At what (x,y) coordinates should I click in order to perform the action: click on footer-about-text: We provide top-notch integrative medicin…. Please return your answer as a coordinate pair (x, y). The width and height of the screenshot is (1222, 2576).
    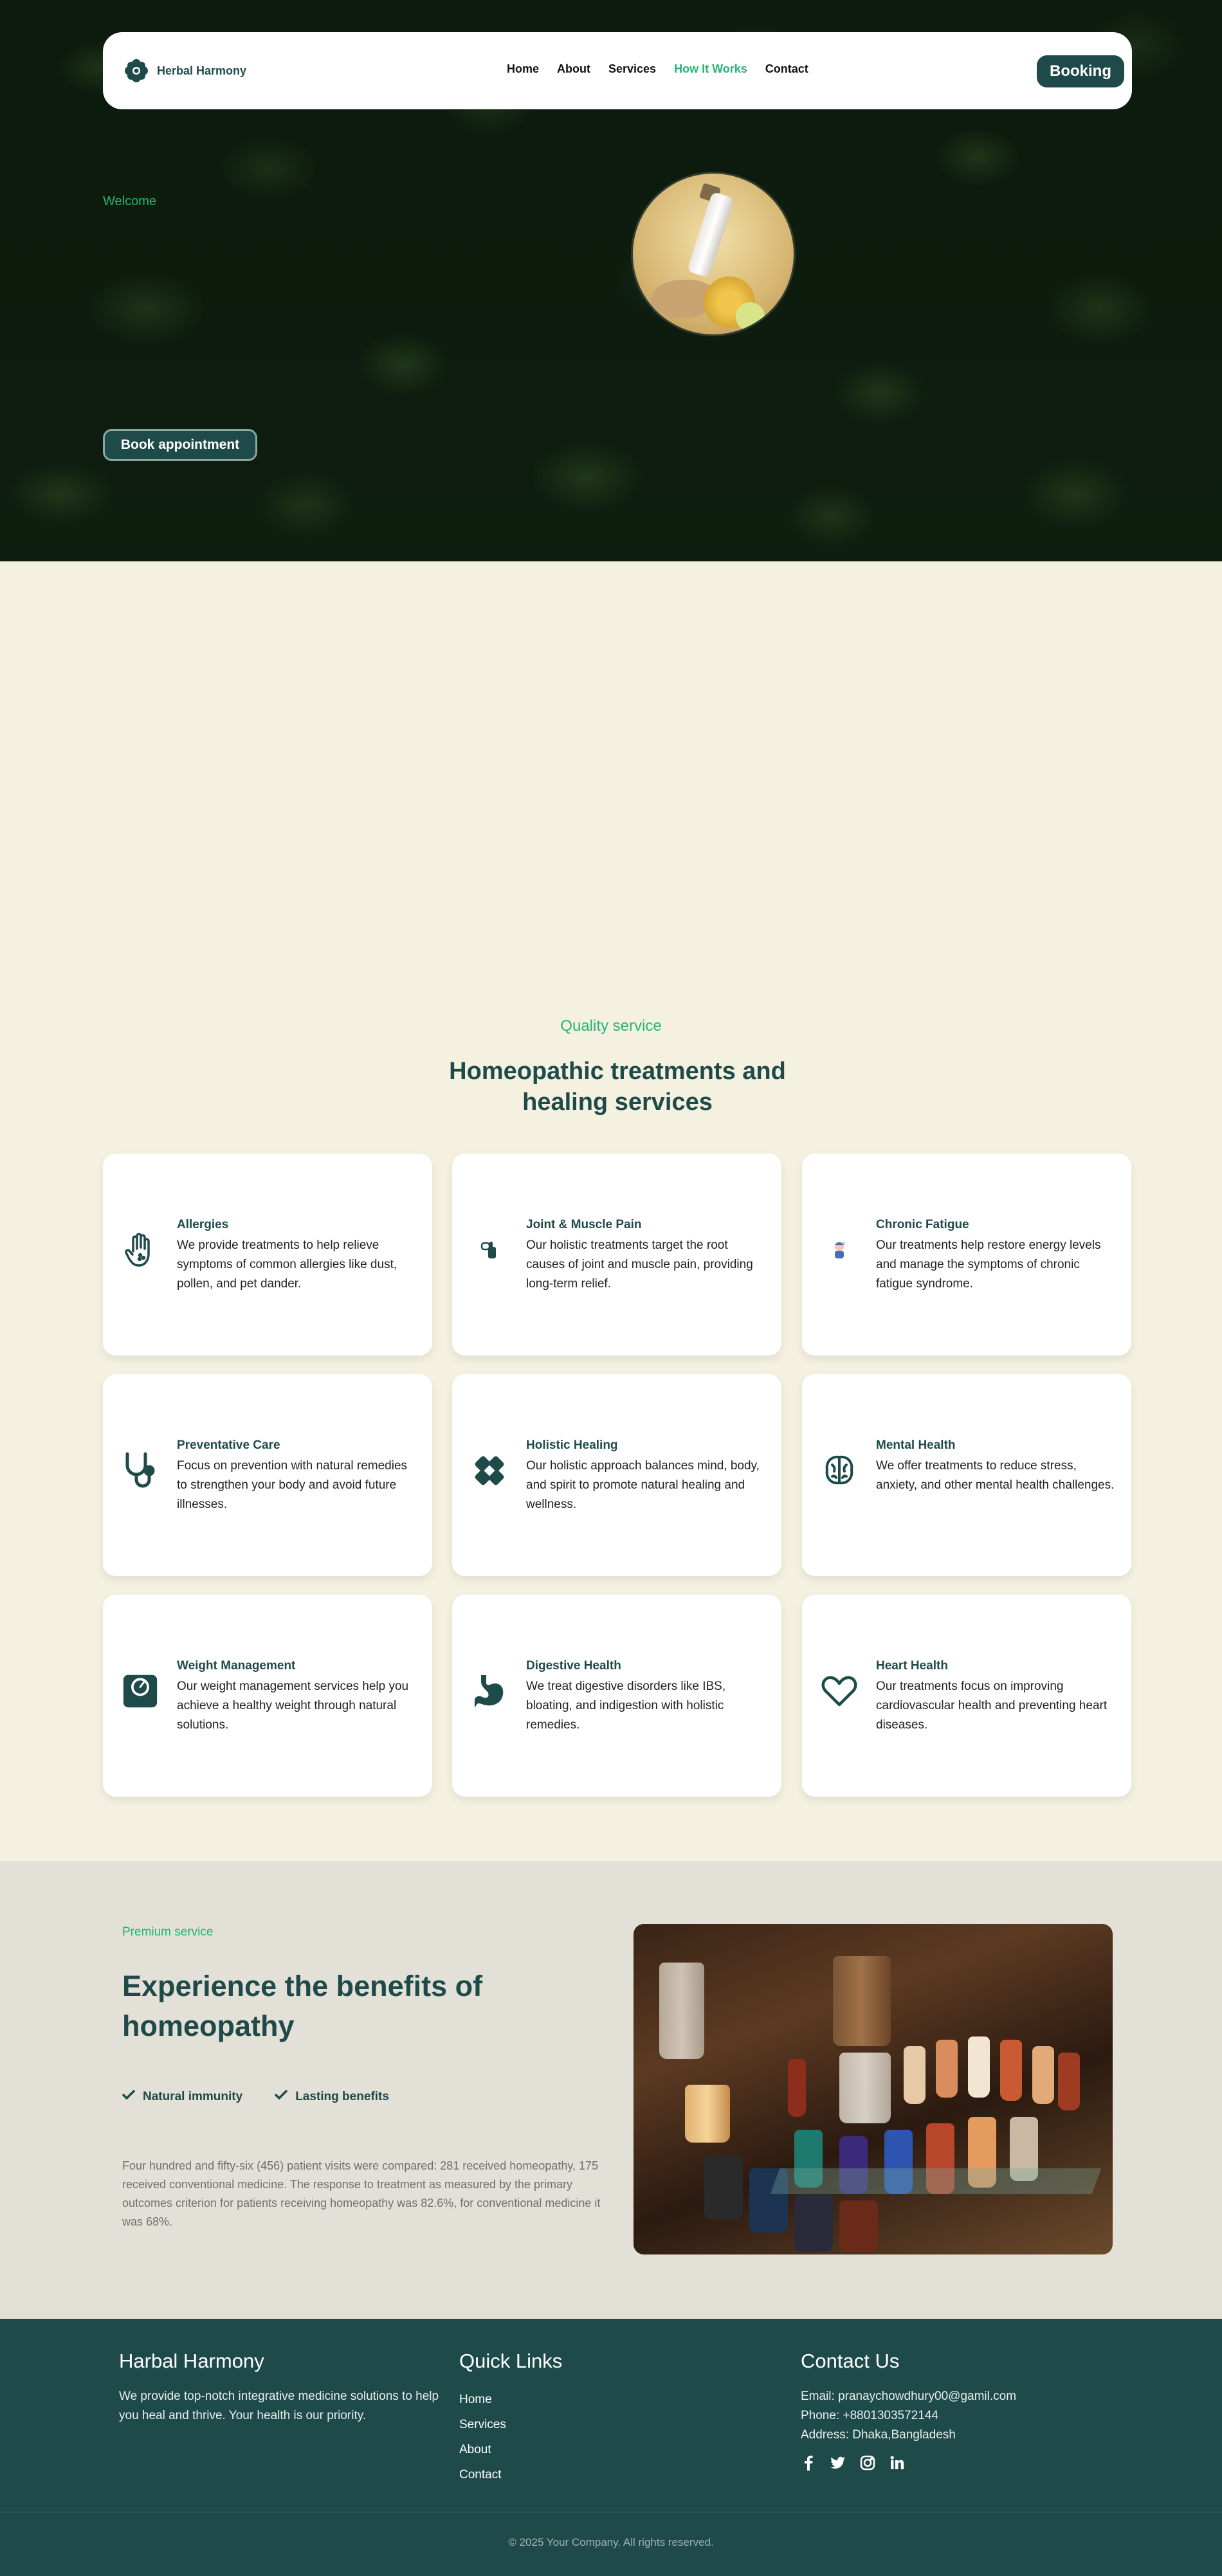
    Looking at the image, I should click on (279, 2406).